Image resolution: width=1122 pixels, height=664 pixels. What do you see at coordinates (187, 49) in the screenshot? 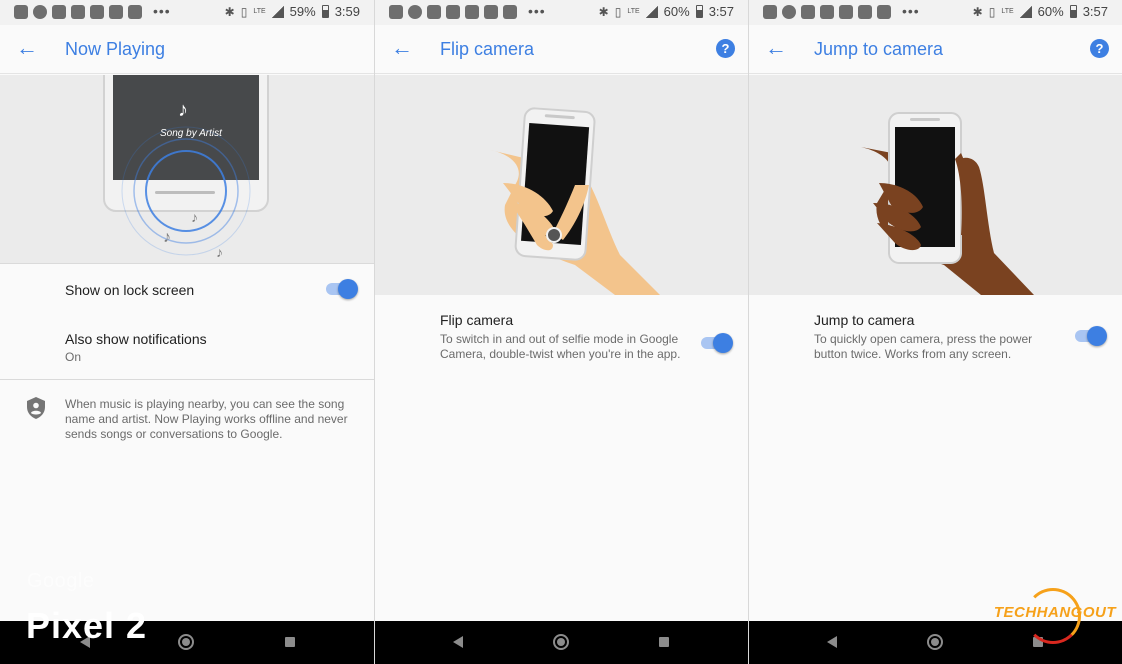
I see `app-bar: ← Now Playing` at bounding box center [187, 49].